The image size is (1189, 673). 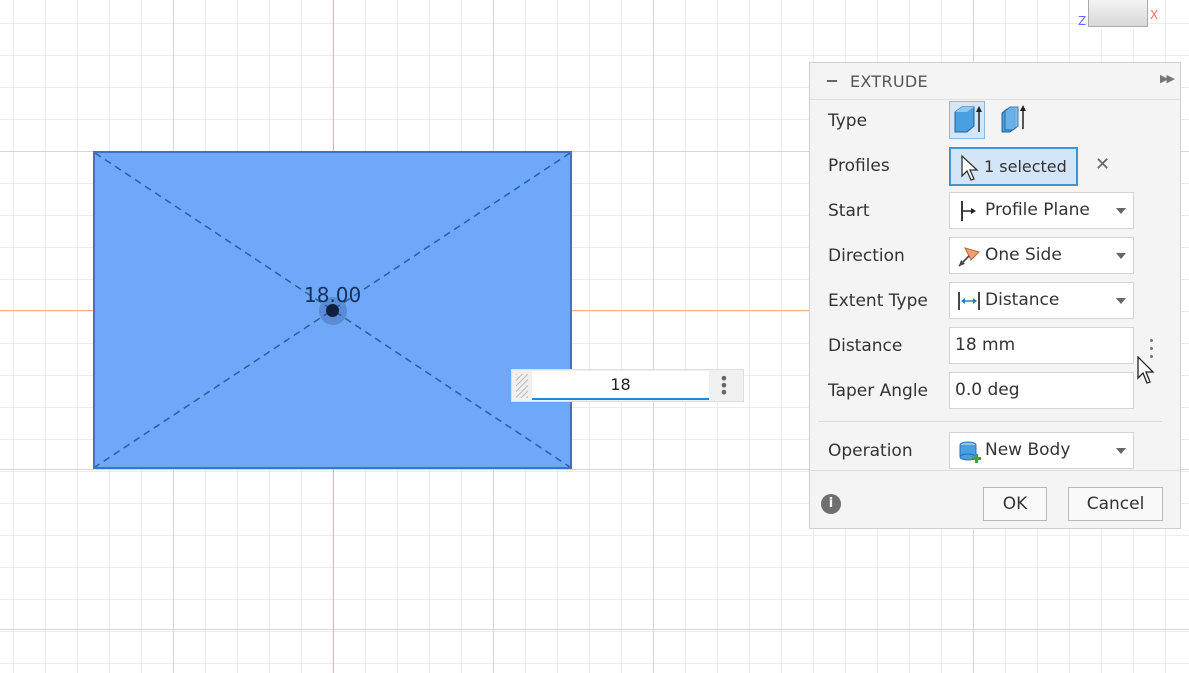 I want to click on extent-type-dropdown: Distance, so click(x=1041, y=300).